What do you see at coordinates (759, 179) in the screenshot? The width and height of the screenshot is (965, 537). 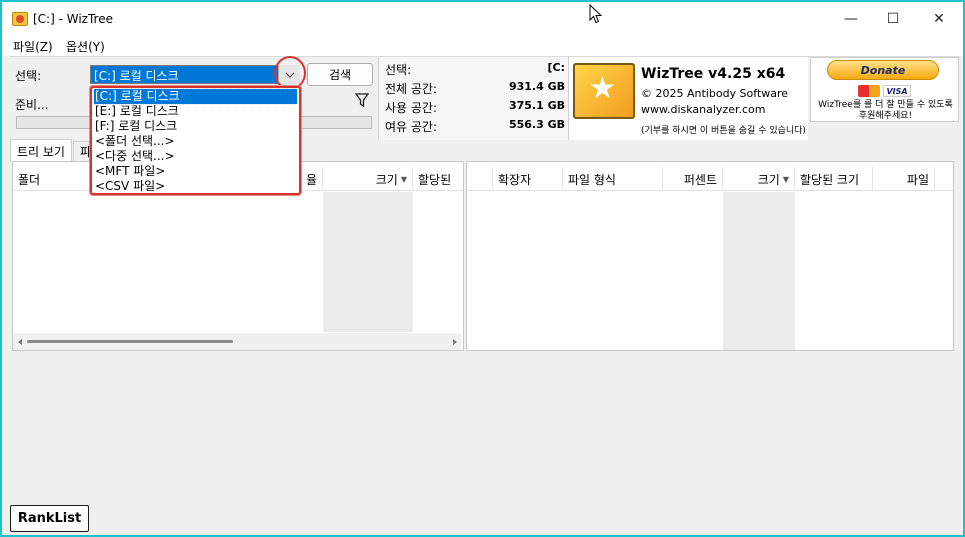 I see `col-ext-size: 크기 ▼` at bounding box center [759, 179].